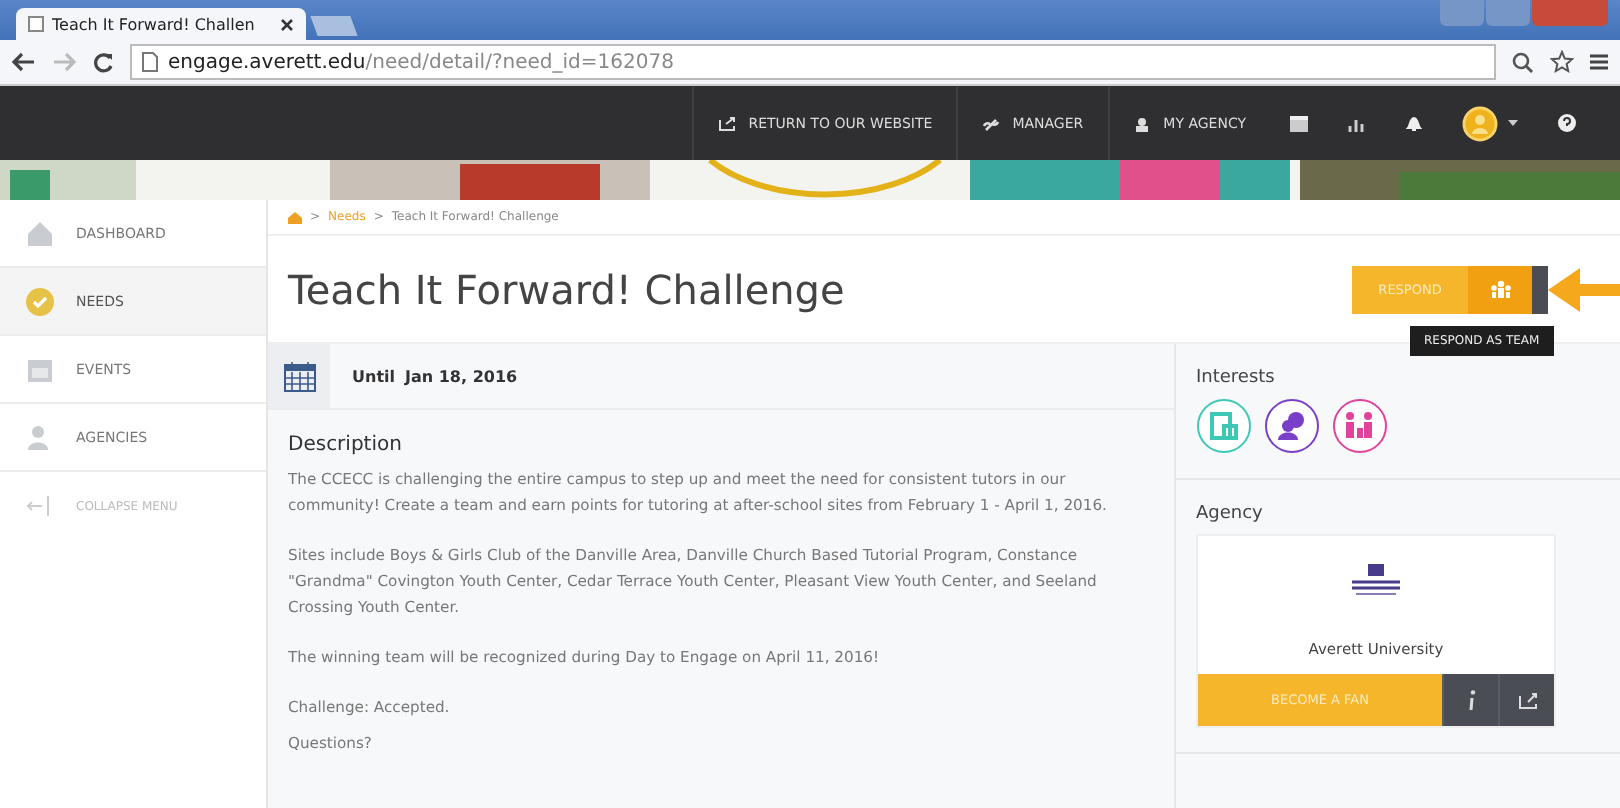  What do you see at coordinates (161, 24) in the screenshot?
I see `browser-tab: Teach It Forward! Challen` at bounding box center [161, 24].